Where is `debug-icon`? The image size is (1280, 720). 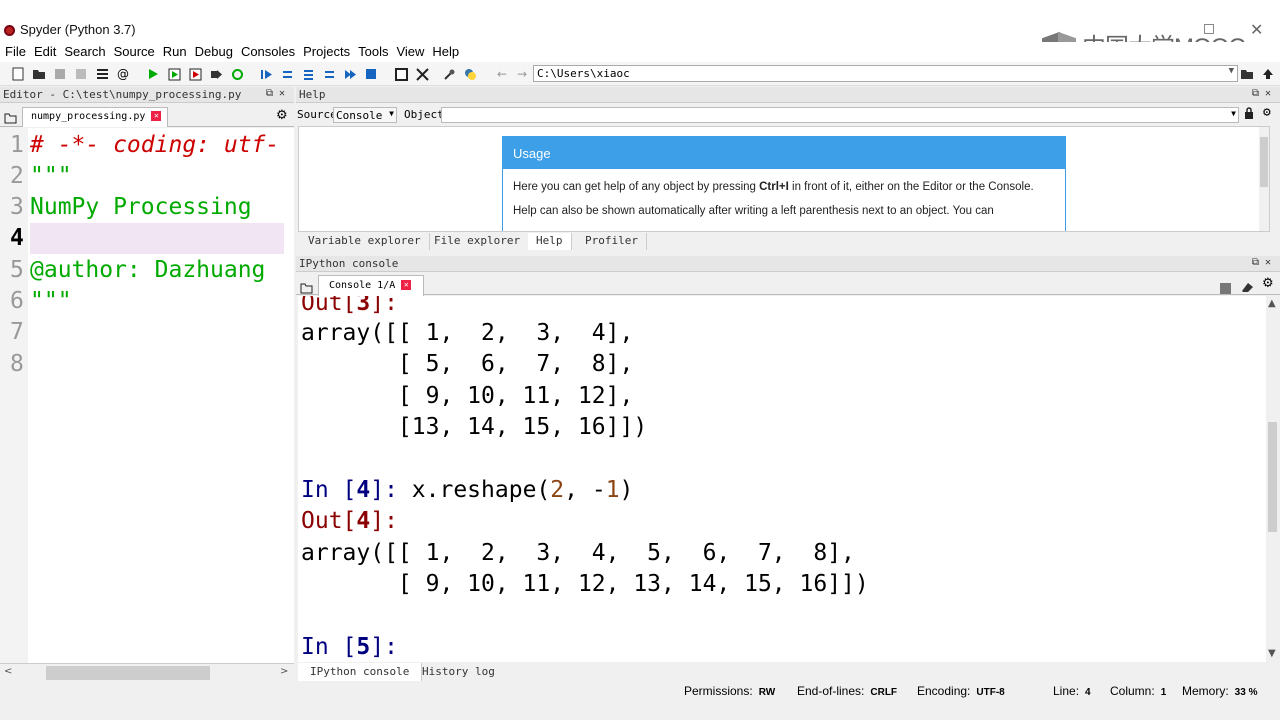
debug-icon is located at coordinates (266, 74).